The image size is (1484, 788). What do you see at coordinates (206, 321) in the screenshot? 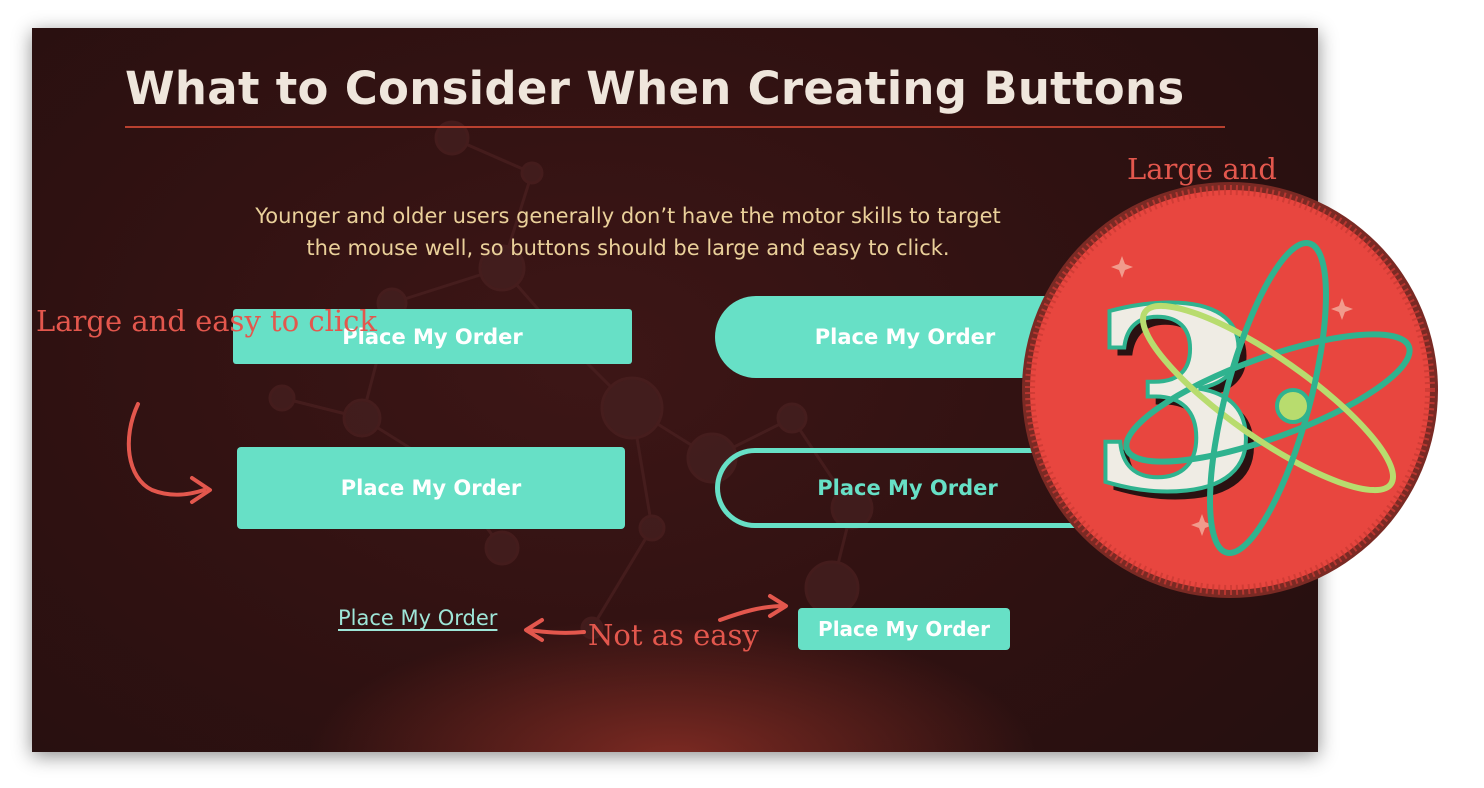
I see `annotation-large-easy: Large and easy to click` at bounding box center [206, 321].